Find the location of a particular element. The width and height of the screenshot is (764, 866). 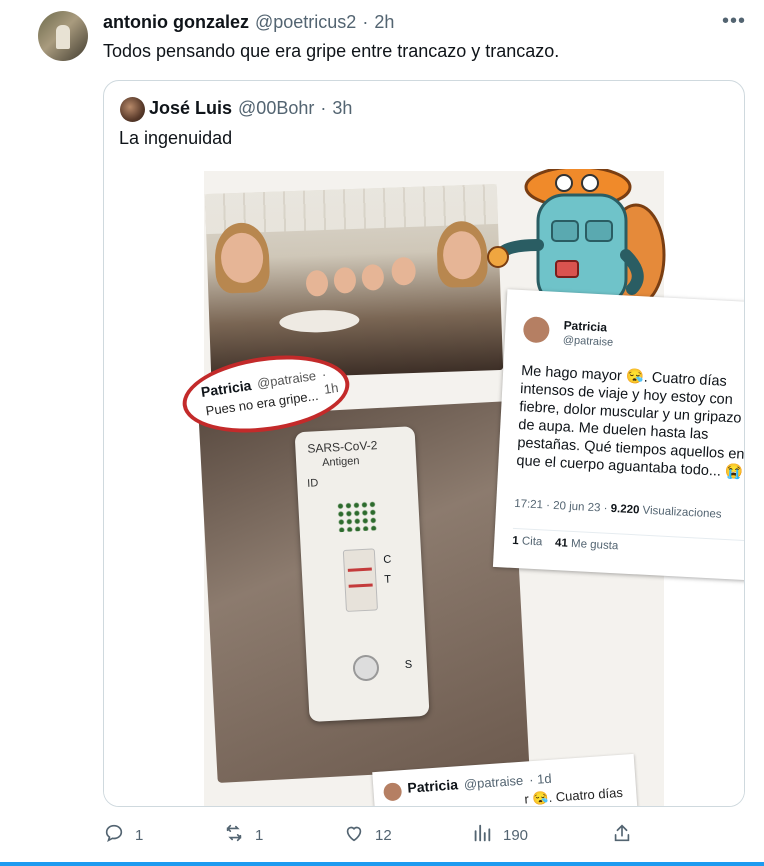

test-id-label: ID is located at coordinates (312, 483).